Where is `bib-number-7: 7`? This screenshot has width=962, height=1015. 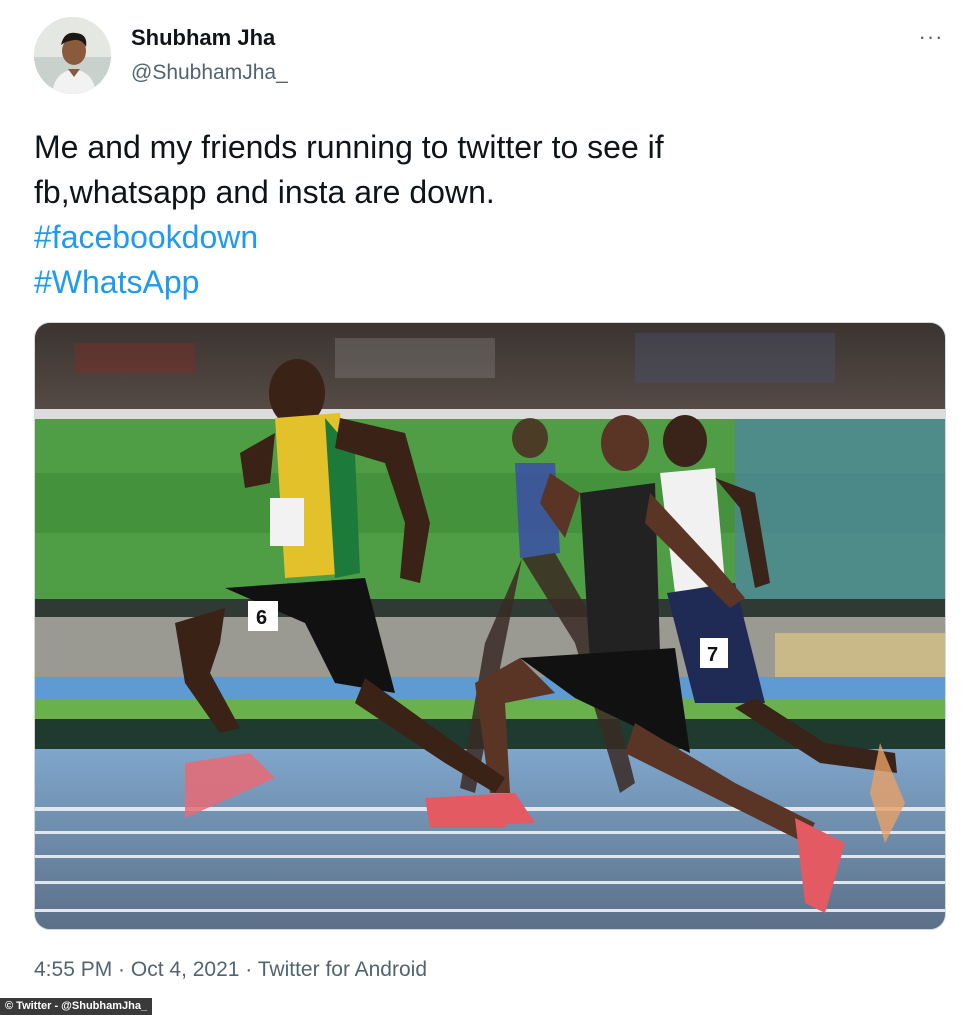
bib-number-7: 7 is located at coordinates (712, 655).